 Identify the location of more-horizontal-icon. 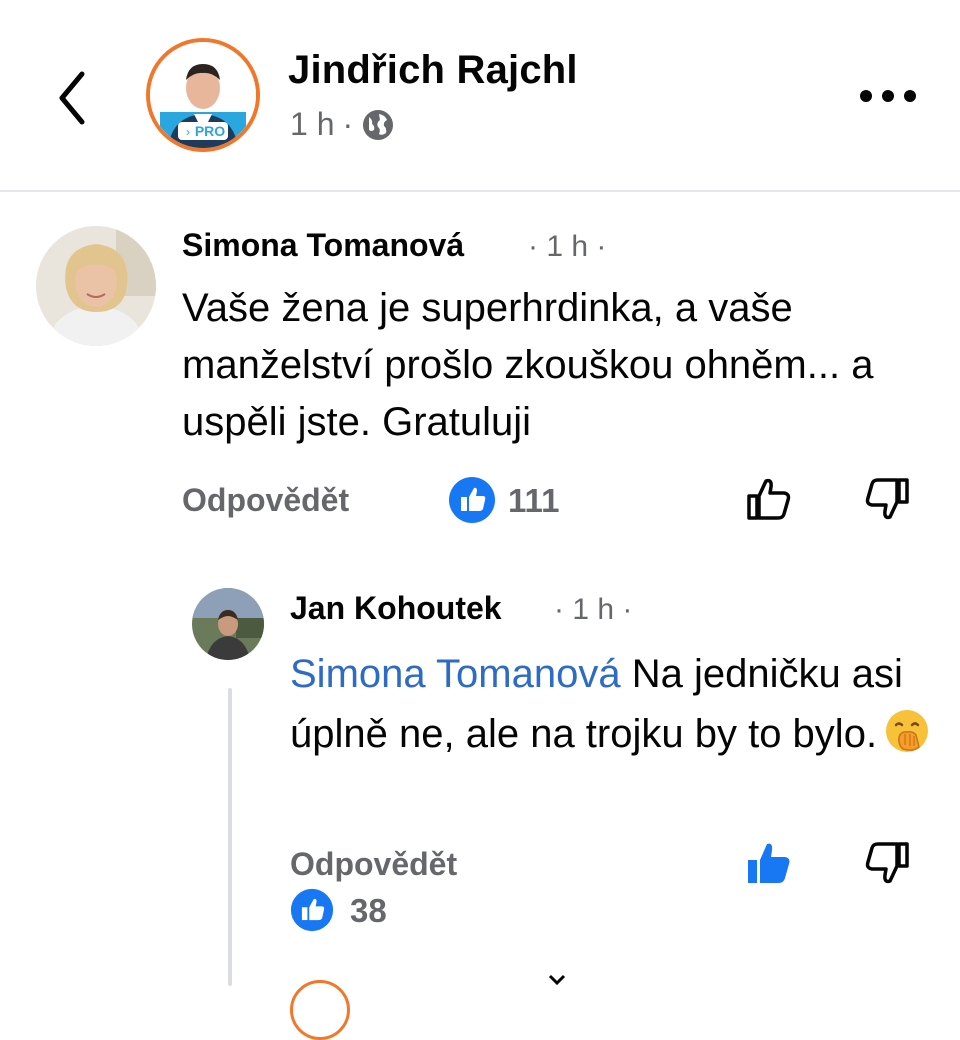
(888, 96).